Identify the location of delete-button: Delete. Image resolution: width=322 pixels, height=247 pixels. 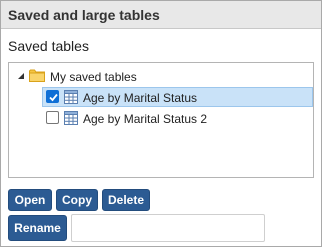
(126, 200).